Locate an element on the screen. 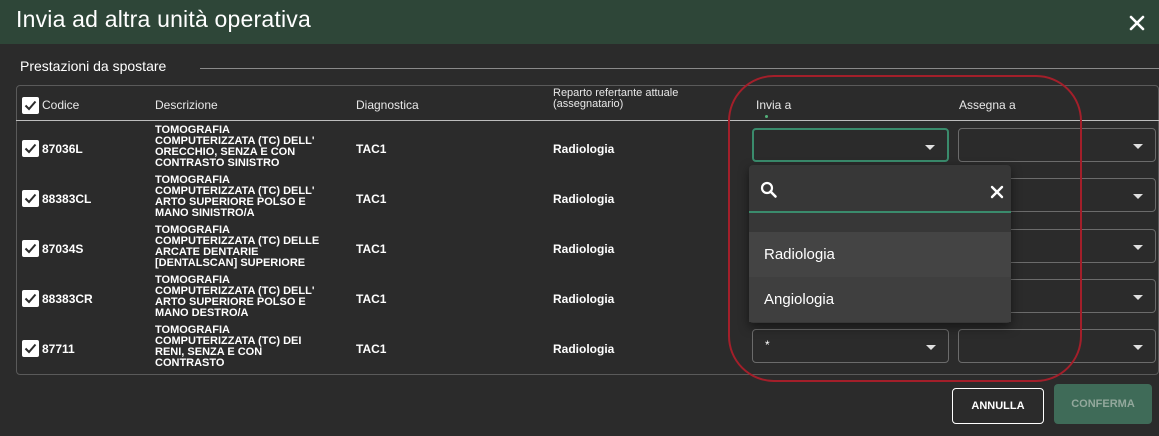 This screenshot has width=1159, height=436. section-title: Prestazioni da spostare is located at coordinates (93, 66).